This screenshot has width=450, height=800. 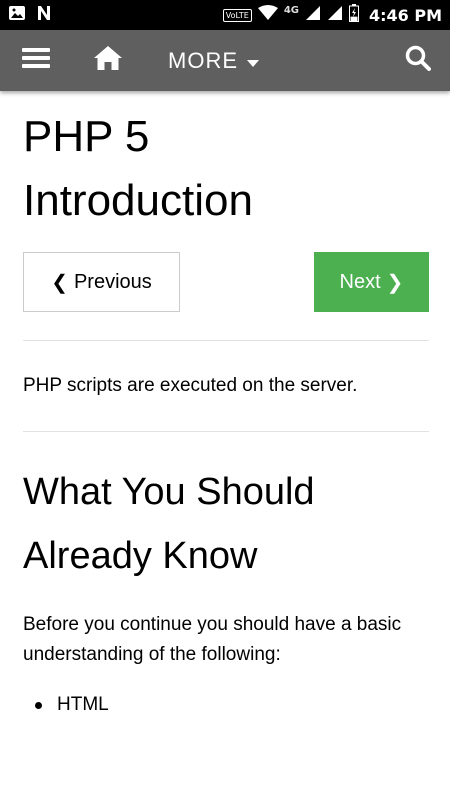 I want to click on section-title: What You Should Already Know, so click(x=226, y=524).